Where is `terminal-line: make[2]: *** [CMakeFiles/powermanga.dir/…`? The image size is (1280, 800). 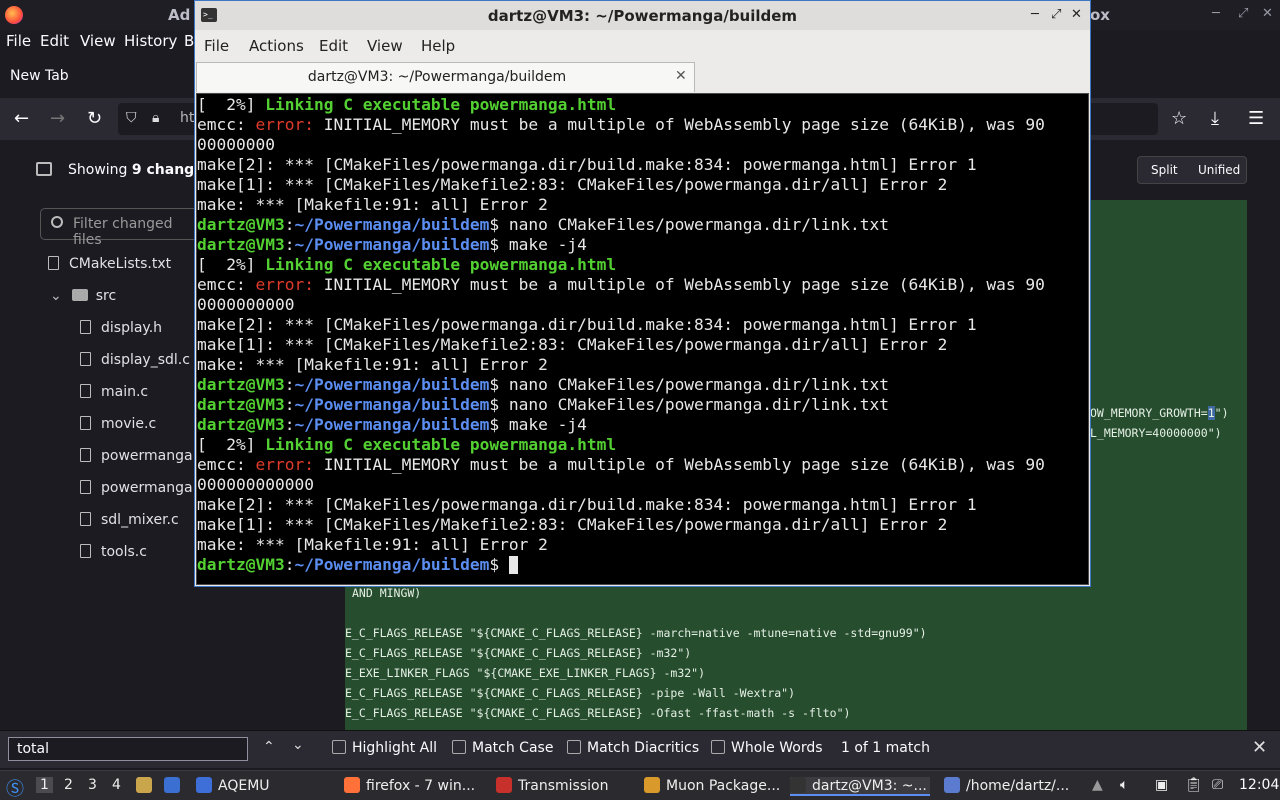
terminal-line: make[2]: *** [CMakeFiles/powermanga.dir/… is located at coordinates (587, 164).